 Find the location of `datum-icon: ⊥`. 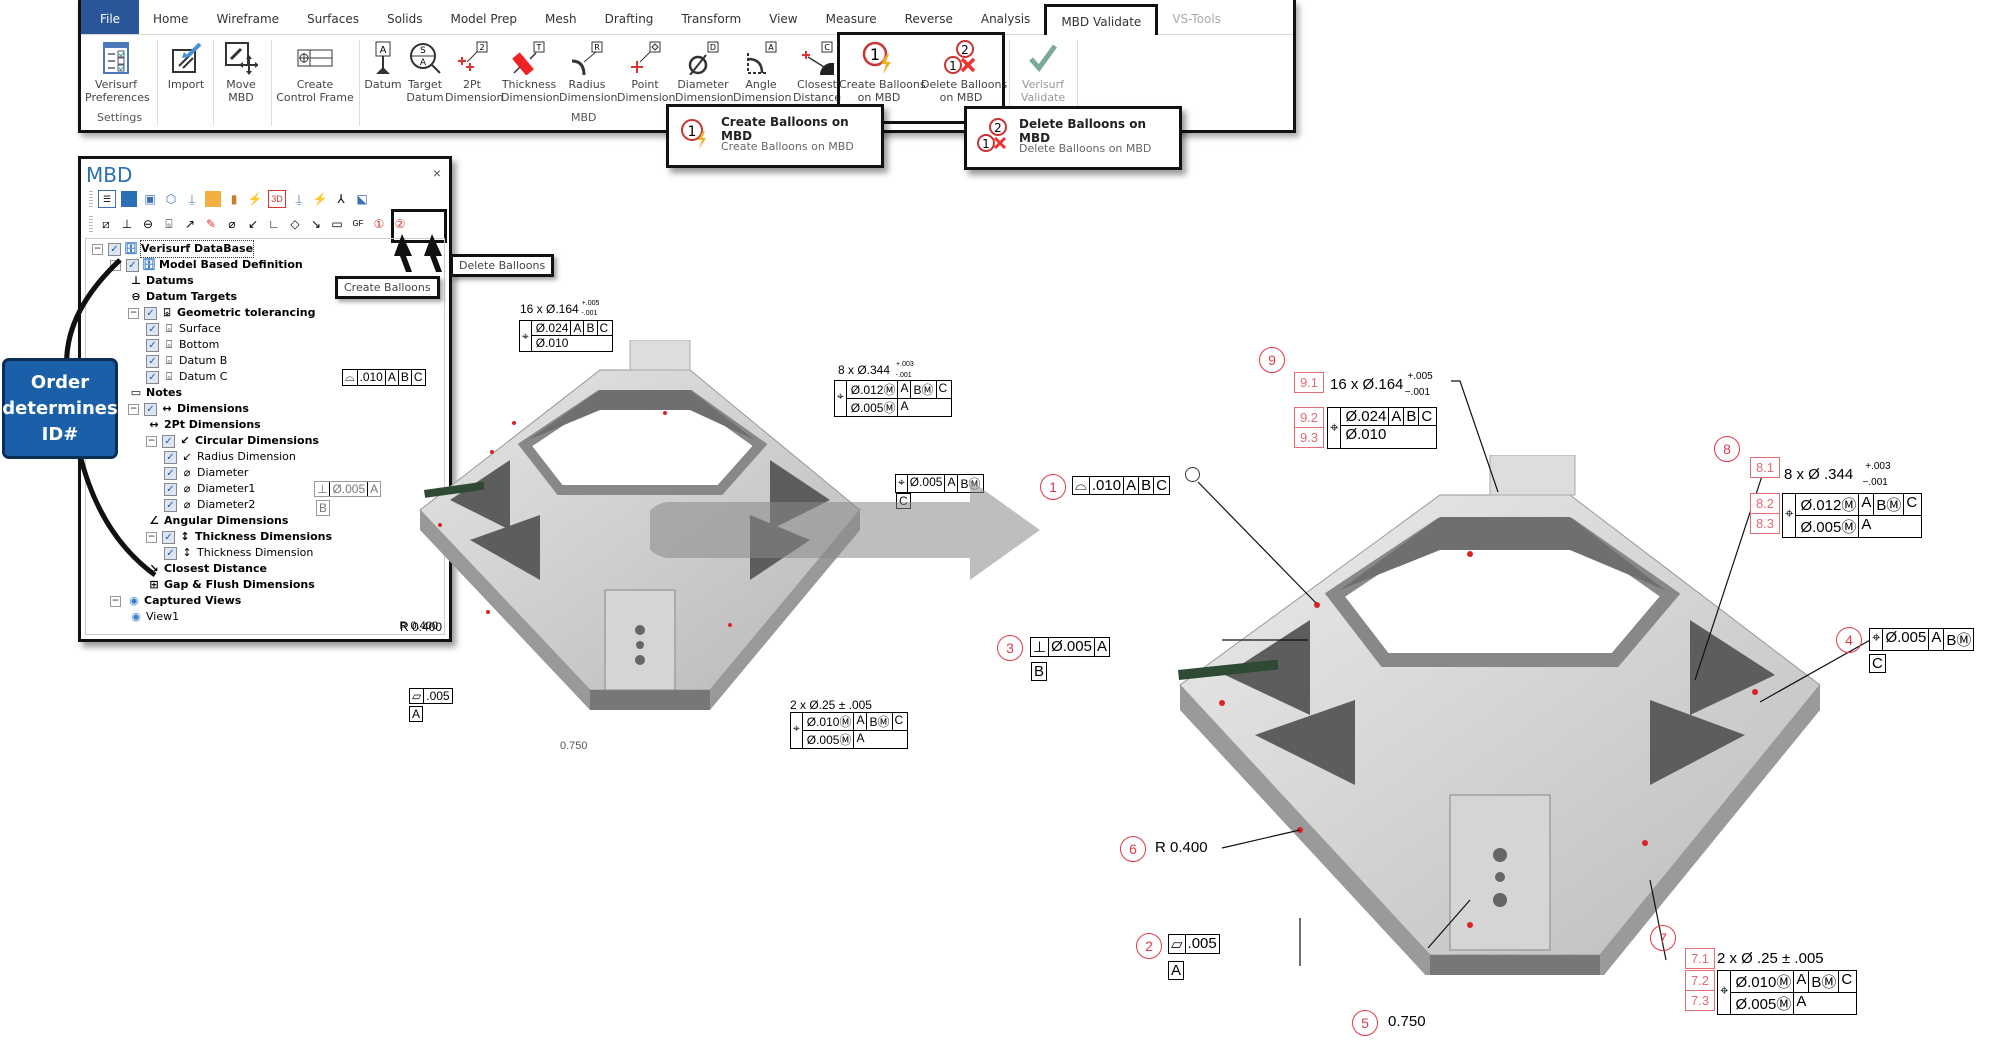

datum-icon: ⊥ is located at coordinates (127, 224).